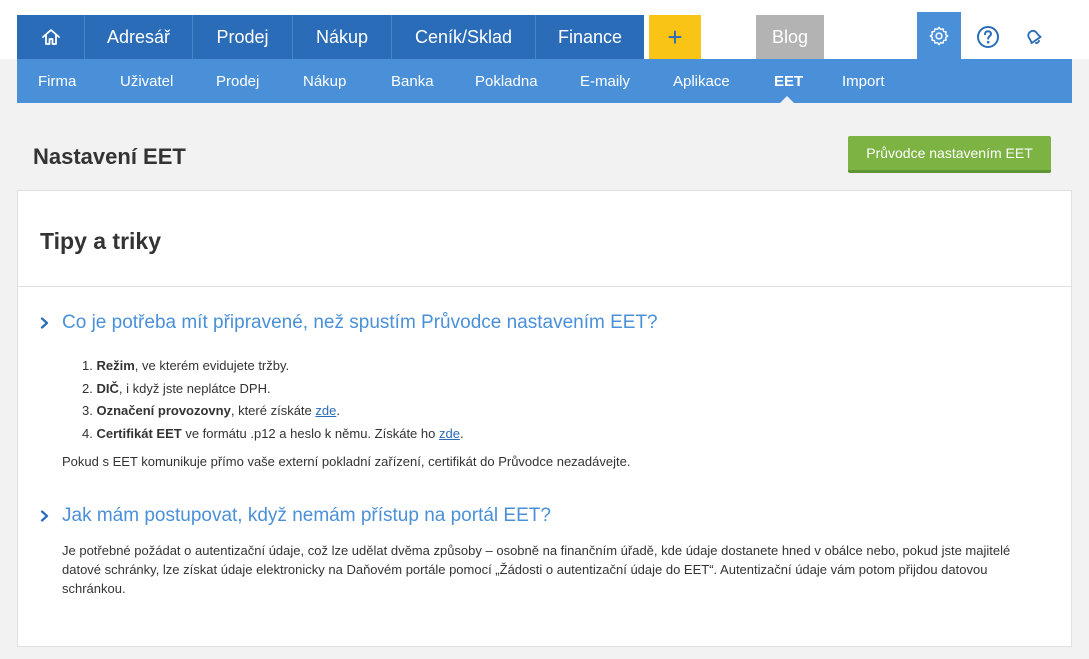 This screenshot has height=659, width=1089. I want to click on sub-nav-item-import: Import, so click(863, 81).